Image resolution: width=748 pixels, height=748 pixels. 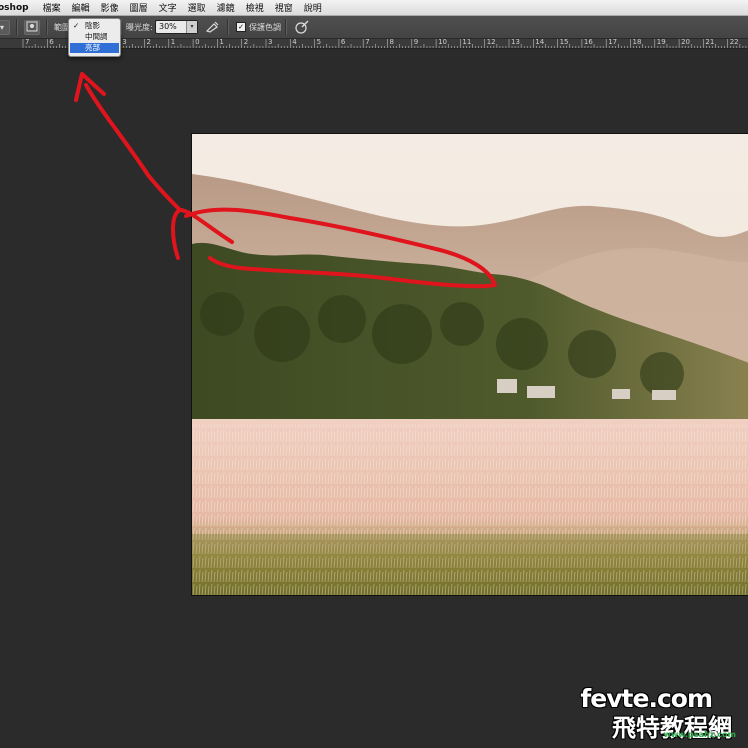 I want to click on ruler-label: 19, so click(x=661, y=42).